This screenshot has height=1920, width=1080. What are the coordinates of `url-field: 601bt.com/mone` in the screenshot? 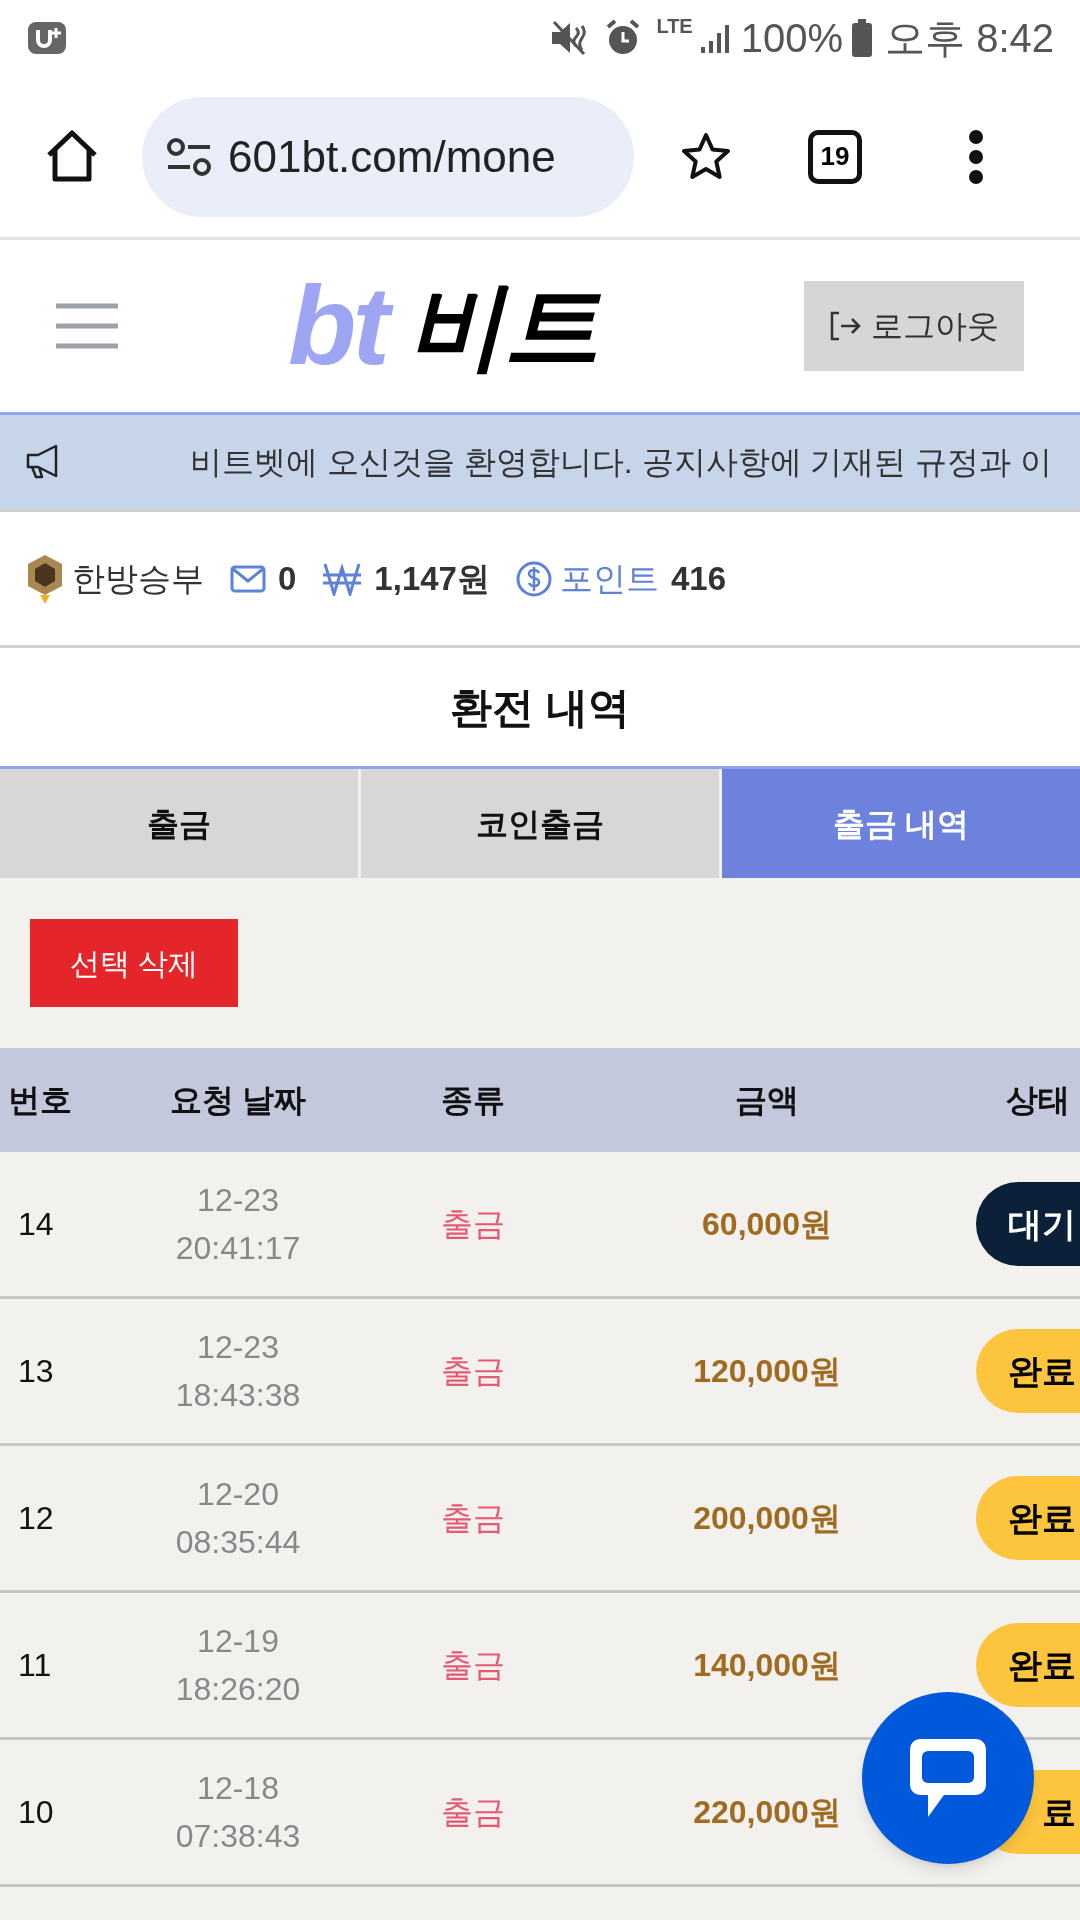 It's located at (388, 156).